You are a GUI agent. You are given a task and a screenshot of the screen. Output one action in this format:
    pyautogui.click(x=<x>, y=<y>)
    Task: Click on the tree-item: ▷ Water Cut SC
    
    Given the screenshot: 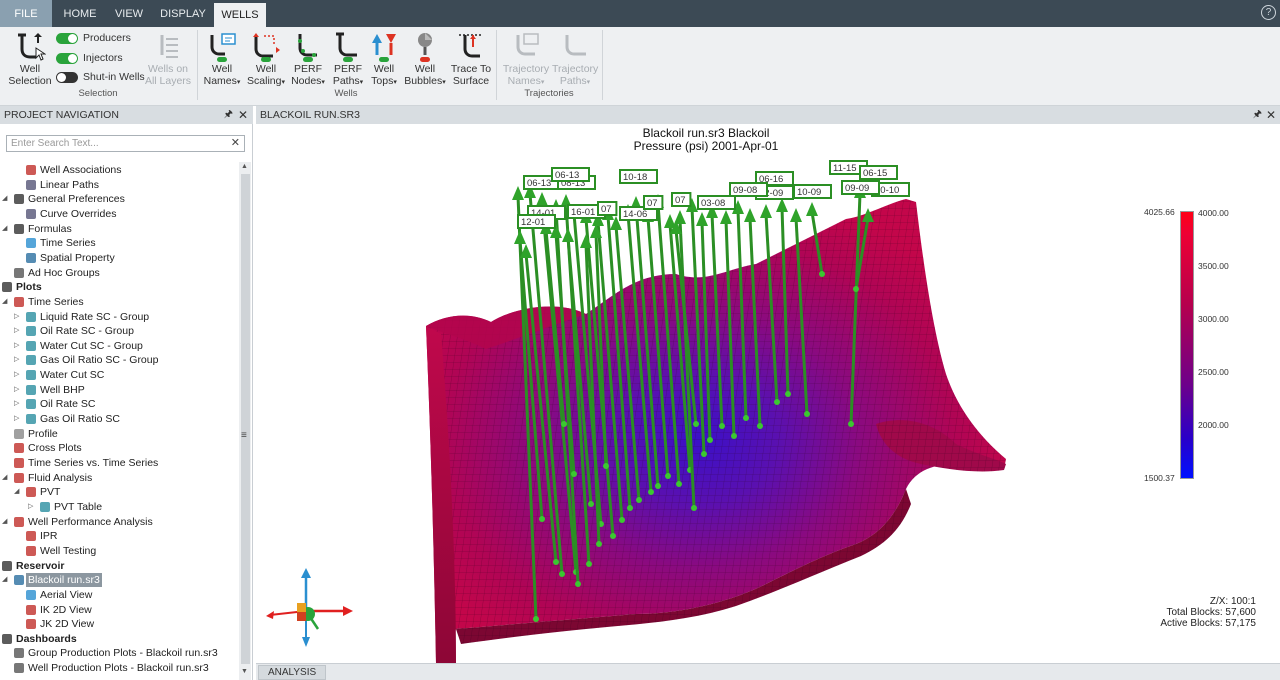 What is the action you would take?
    pyautogui.click(x=118, y=375)
    